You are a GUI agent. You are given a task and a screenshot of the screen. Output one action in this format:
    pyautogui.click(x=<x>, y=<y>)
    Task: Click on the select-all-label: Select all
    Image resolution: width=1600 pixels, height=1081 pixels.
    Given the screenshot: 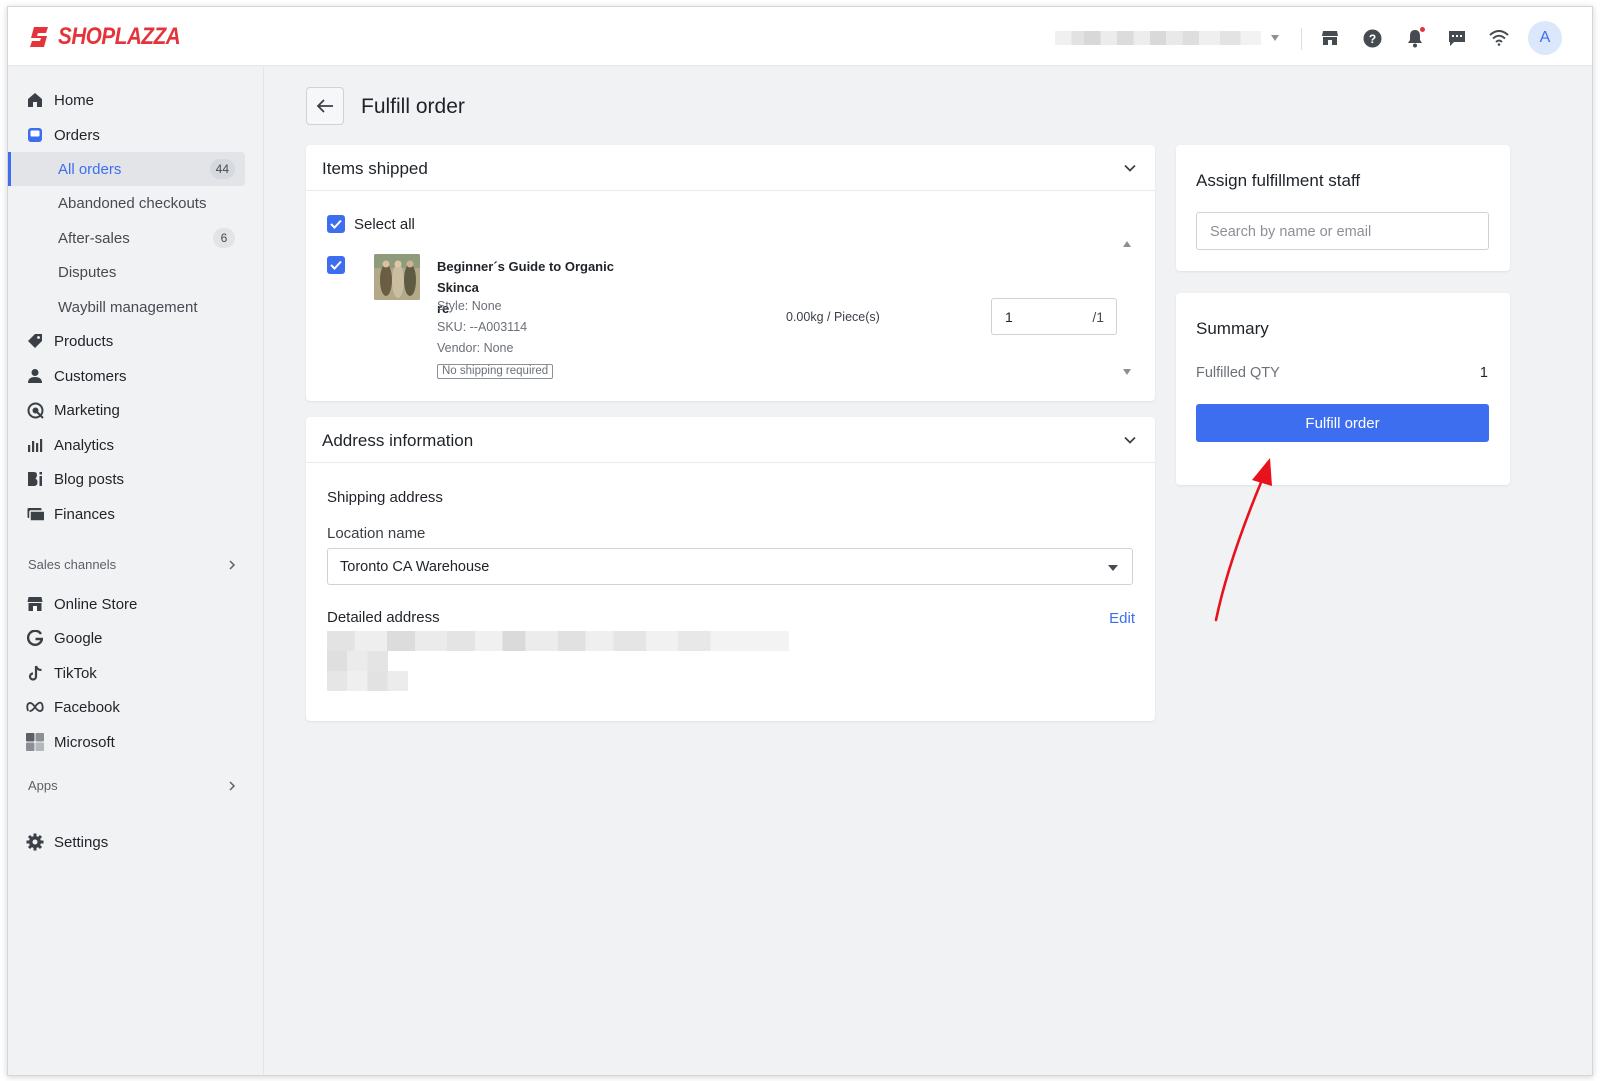 What is the action you would take?
    pyautogui.click(x=384, y=224)
    